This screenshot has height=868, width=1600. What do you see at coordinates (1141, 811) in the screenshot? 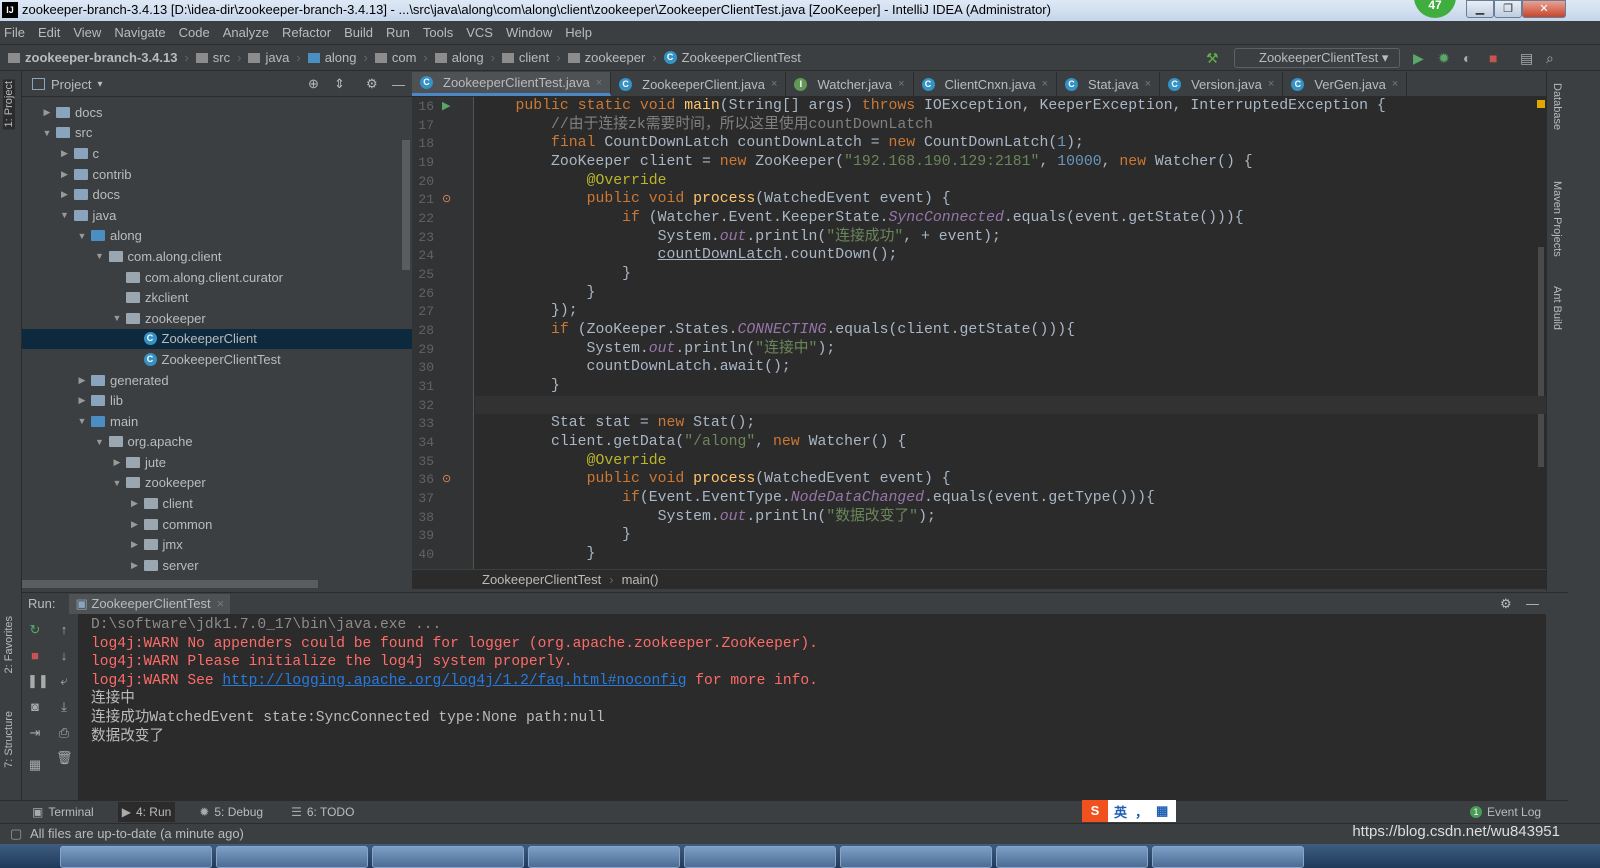
I see `ime-punctuation: ，` at bounding box center [1141, 811].